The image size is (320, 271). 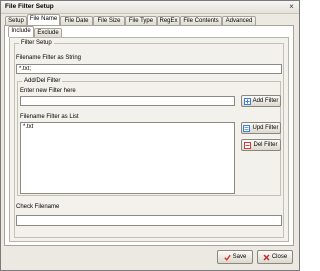 I want to click on close-button: Close, so click(x=275, y=257).